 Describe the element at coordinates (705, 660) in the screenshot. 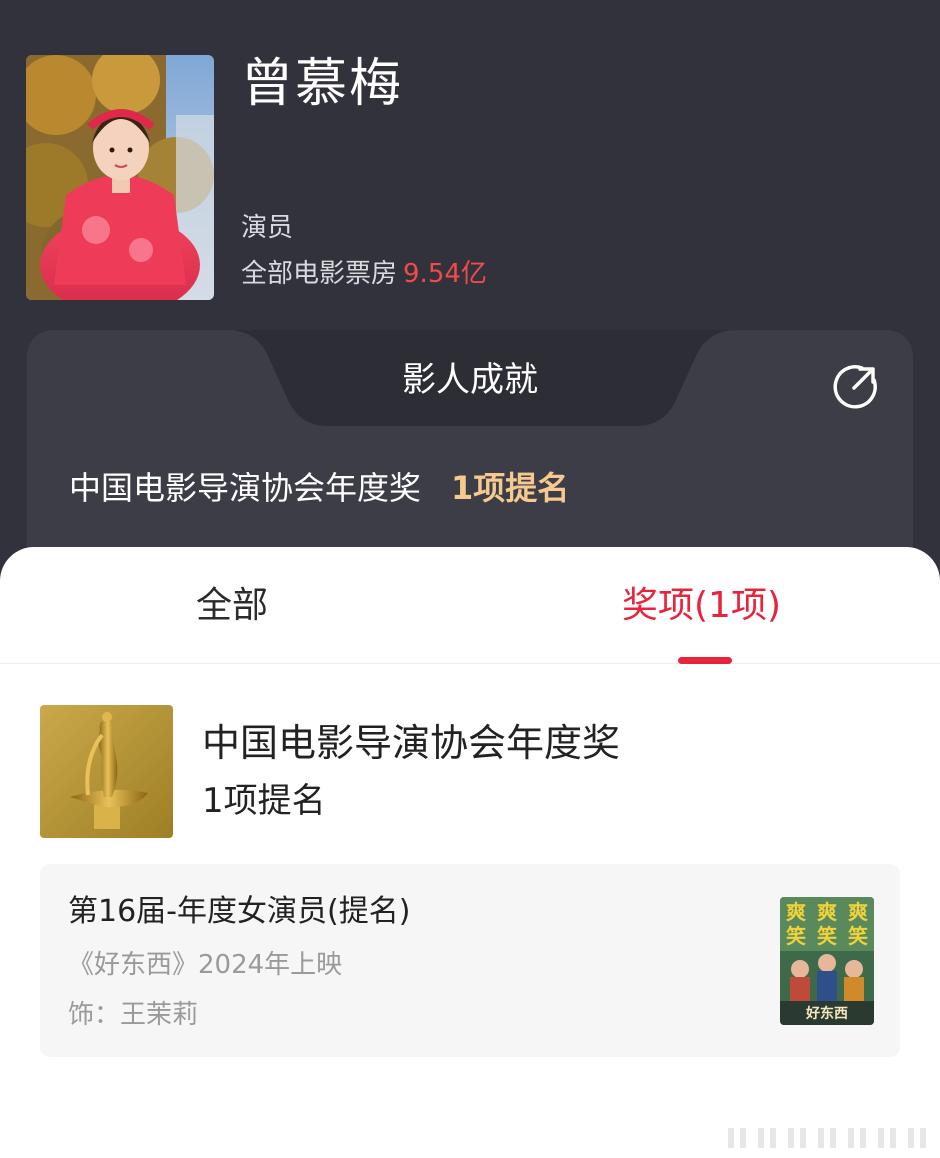

I see `active-tab-indicator` at that location.